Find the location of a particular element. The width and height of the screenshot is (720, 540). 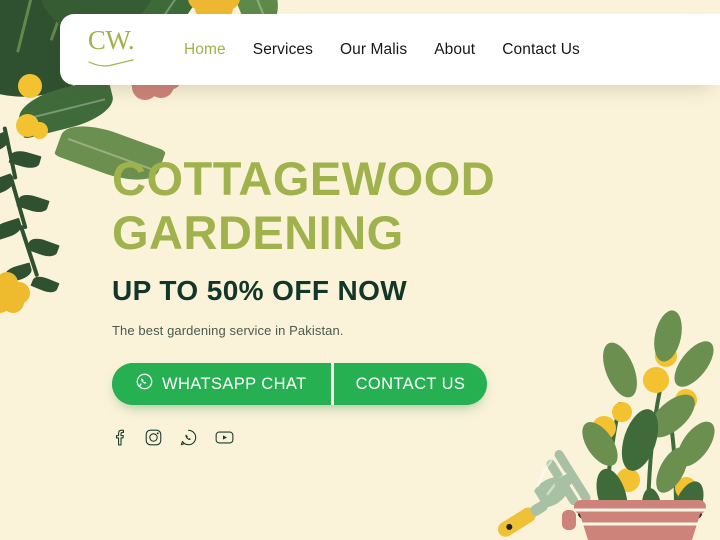

whatsapp-chat-button: WHATSAPP CHAT is located at coordinates (221, 384).